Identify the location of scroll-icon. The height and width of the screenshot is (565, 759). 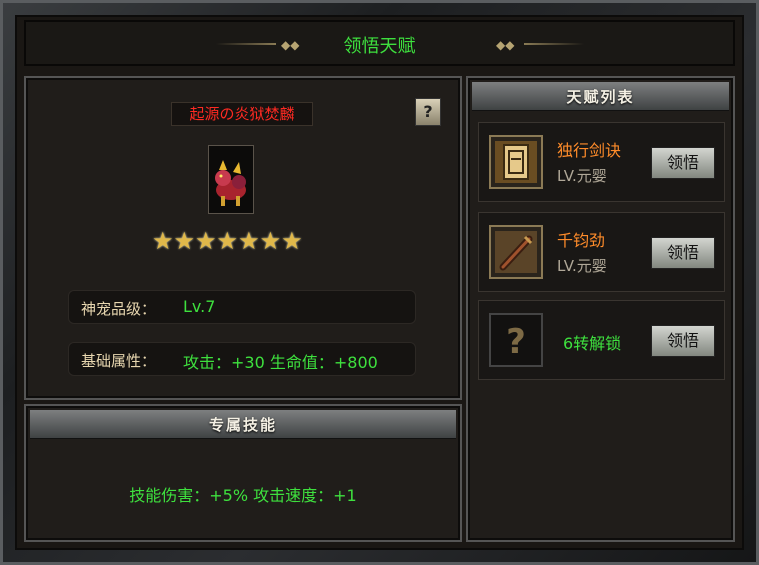
(516, 162).